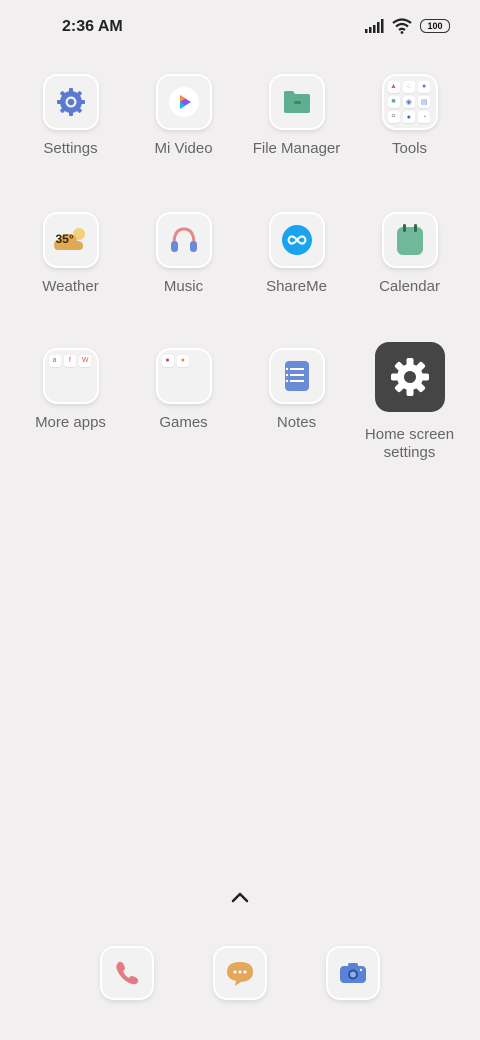  What do you see at coordinates (435, 26) in the screenshot?
I see `battery-icon: 100` at bounding box center [435, 26].